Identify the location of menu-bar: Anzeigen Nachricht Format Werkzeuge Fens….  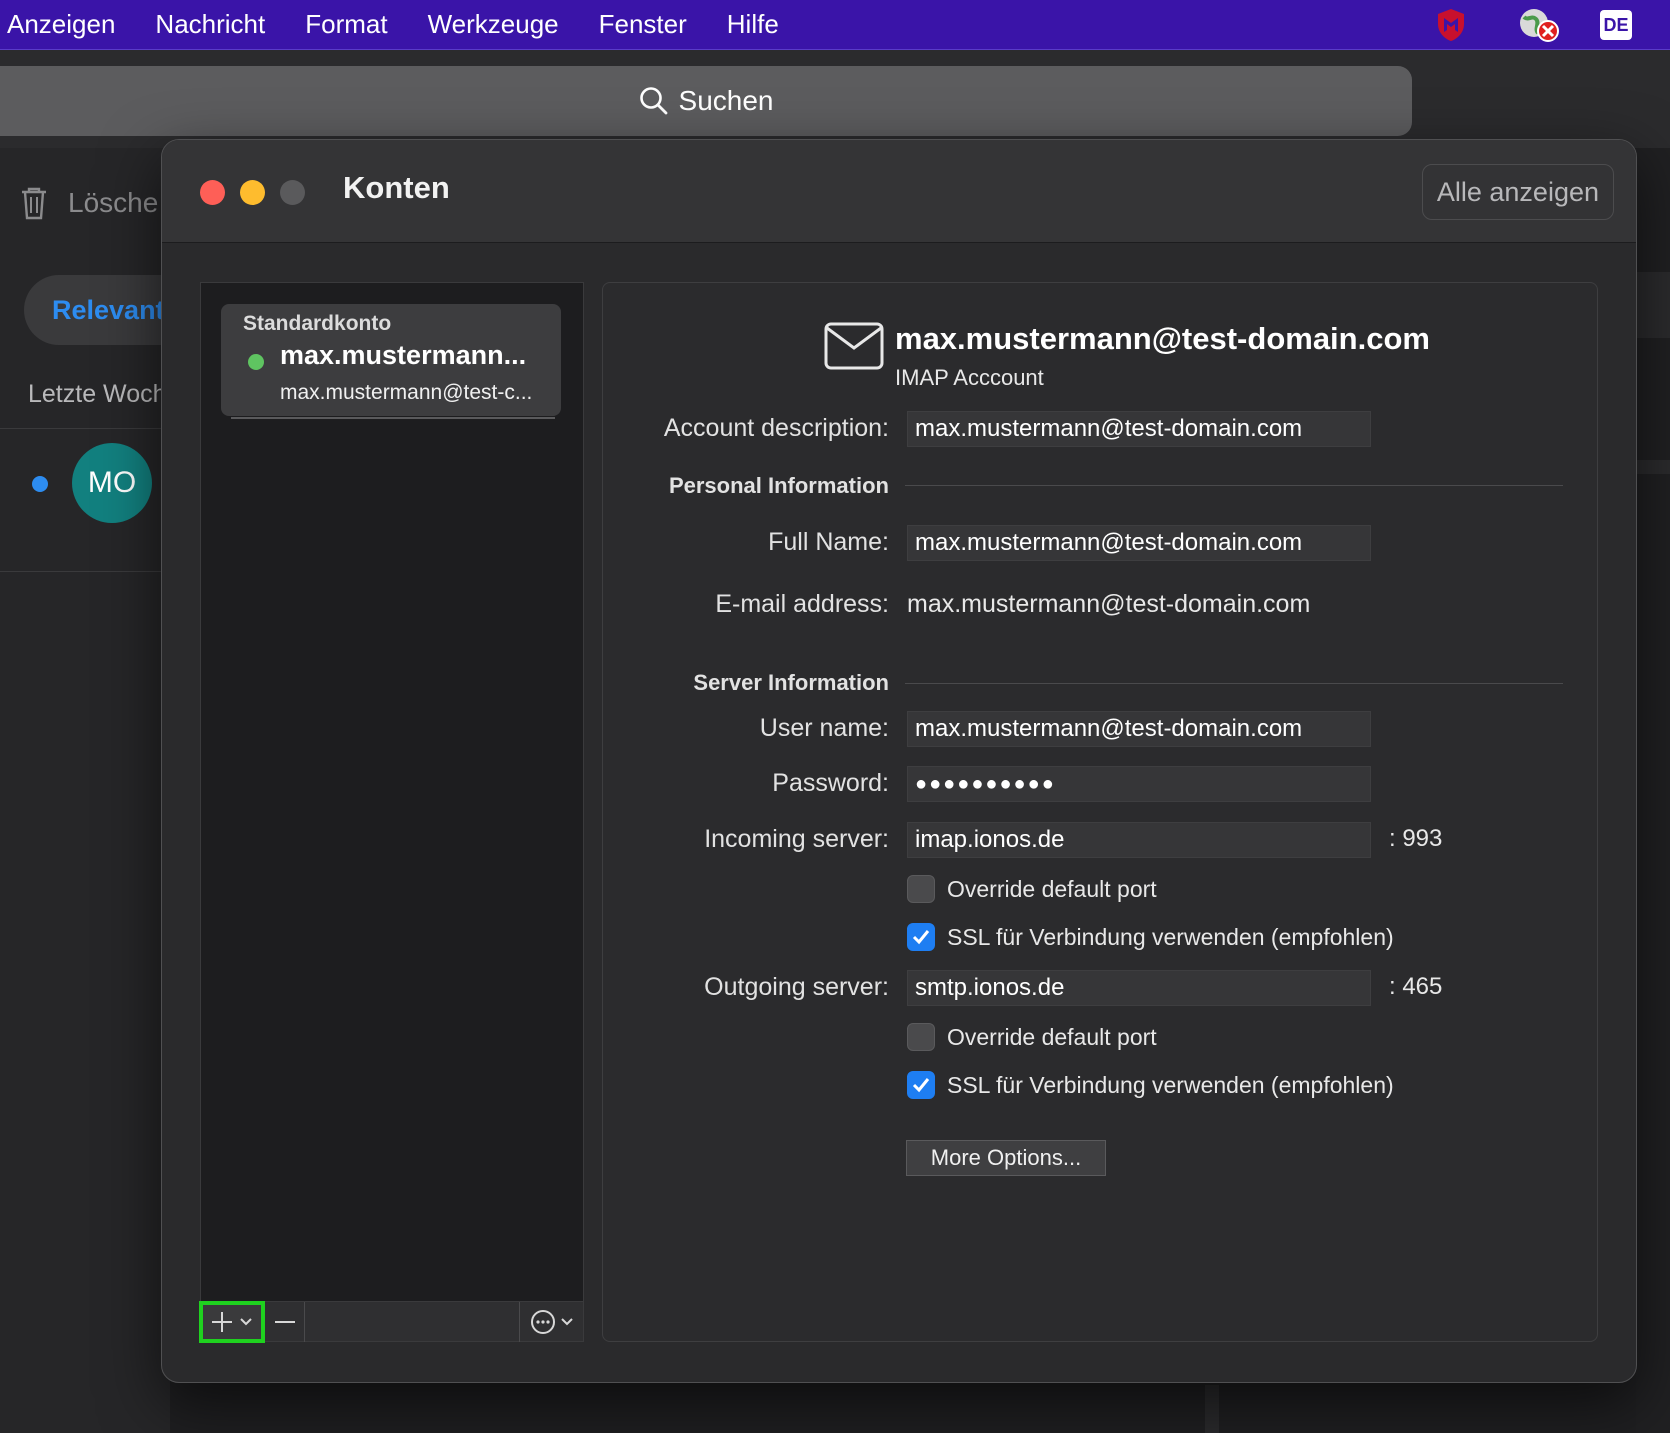
(835, 25).